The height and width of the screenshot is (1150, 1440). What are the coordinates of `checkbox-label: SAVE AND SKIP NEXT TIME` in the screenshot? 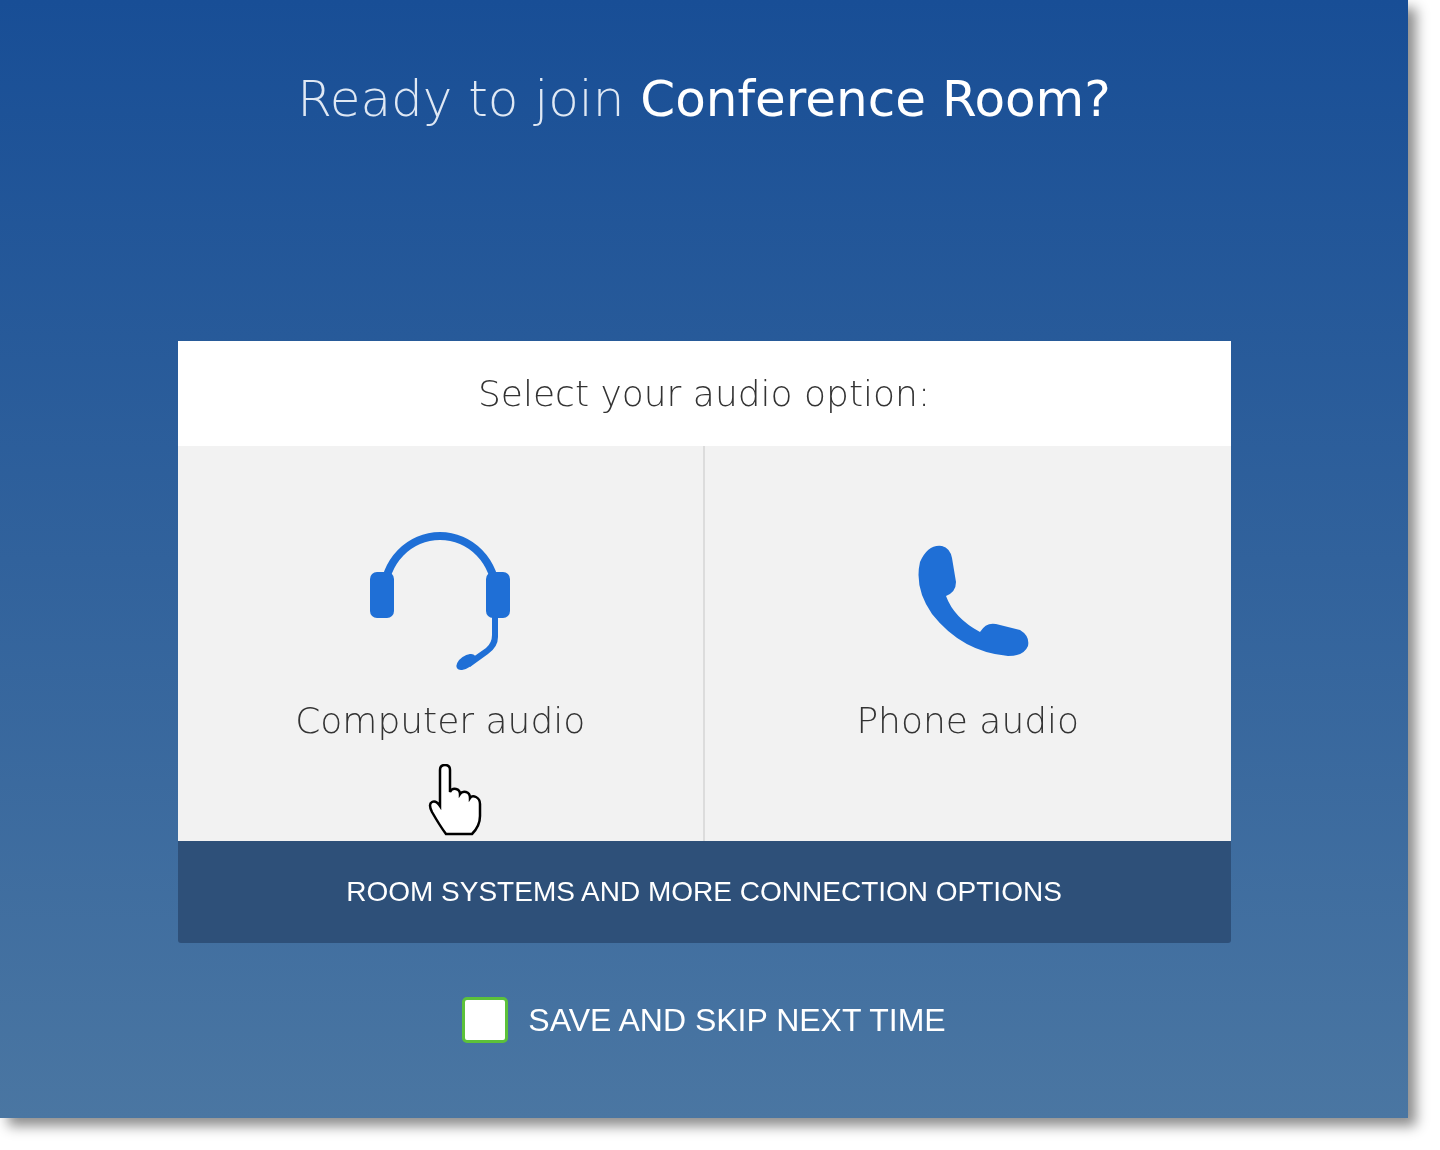 It's located at (737, 1020).